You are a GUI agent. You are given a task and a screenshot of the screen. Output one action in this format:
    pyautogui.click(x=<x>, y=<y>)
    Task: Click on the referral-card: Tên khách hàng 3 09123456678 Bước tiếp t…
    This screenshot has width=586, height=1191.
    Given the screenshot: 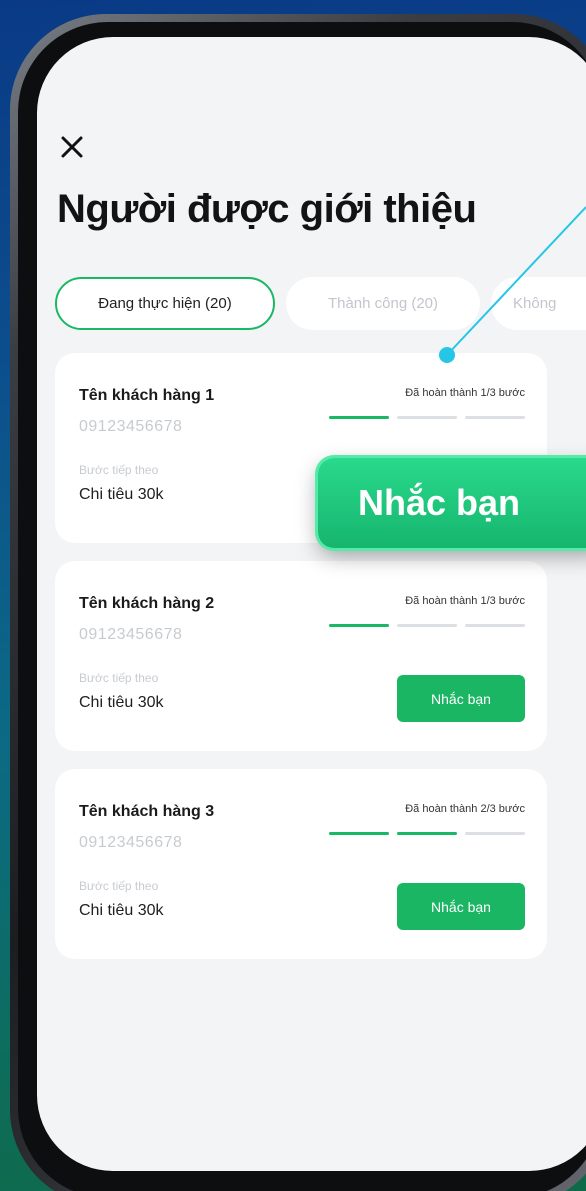 What is the action you would take?
    pyautogui.click(x=301, y=864)
    